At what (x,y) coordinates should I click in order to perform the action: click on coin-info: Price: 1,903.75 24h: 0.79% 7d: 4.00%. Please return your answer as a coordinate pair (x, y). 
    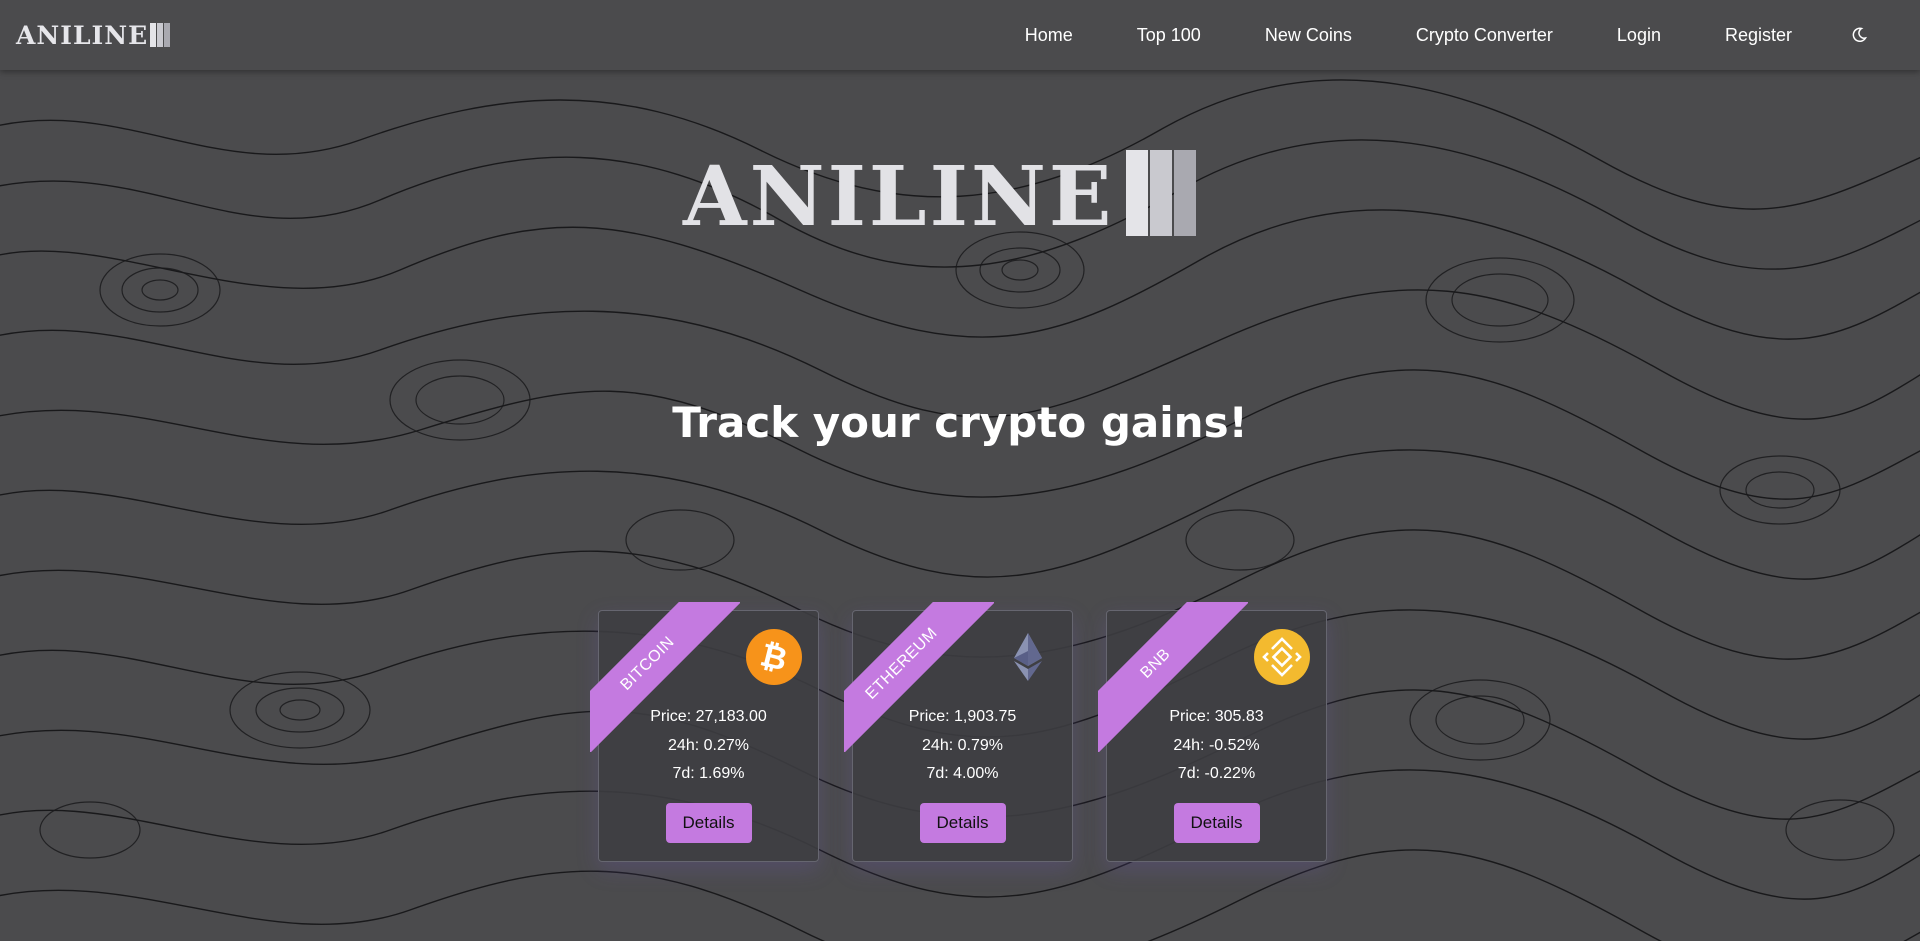
    Looking at the image, I should click on (962, 746).